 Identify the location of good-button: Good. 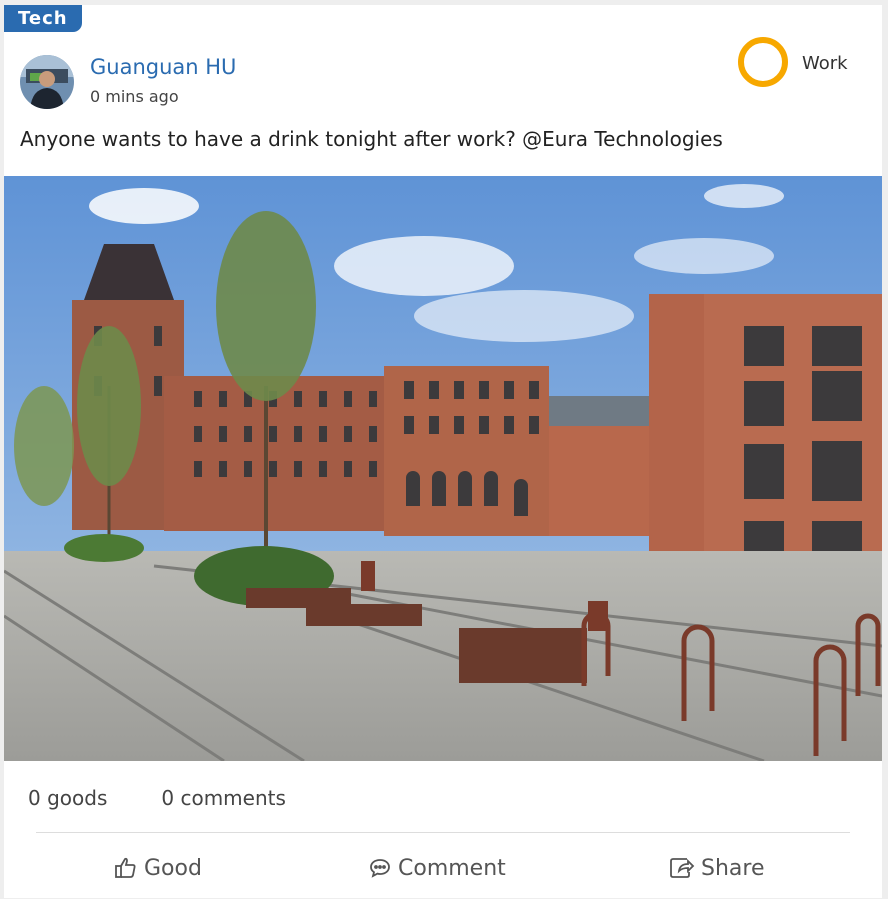
(158, 868).